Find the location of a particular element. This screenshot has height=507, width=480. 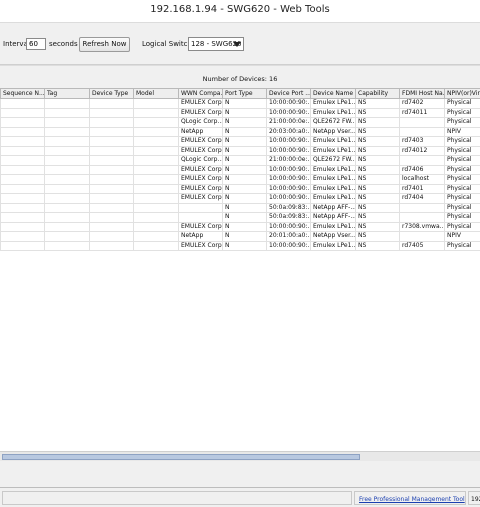

fdmi-host-name-cell: rd7405 is located at coordinates (422, 245).